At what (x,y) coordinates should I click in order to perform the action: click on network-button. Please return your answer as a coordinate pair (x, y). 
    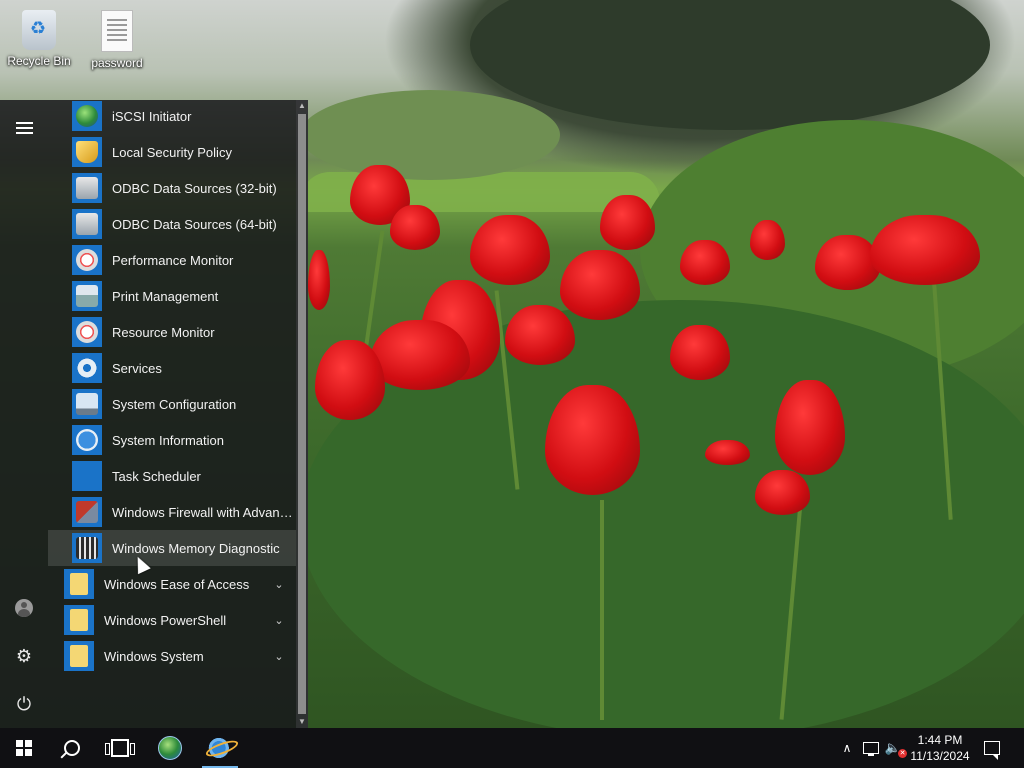
    Looking at the image, I should click on (871, 748).